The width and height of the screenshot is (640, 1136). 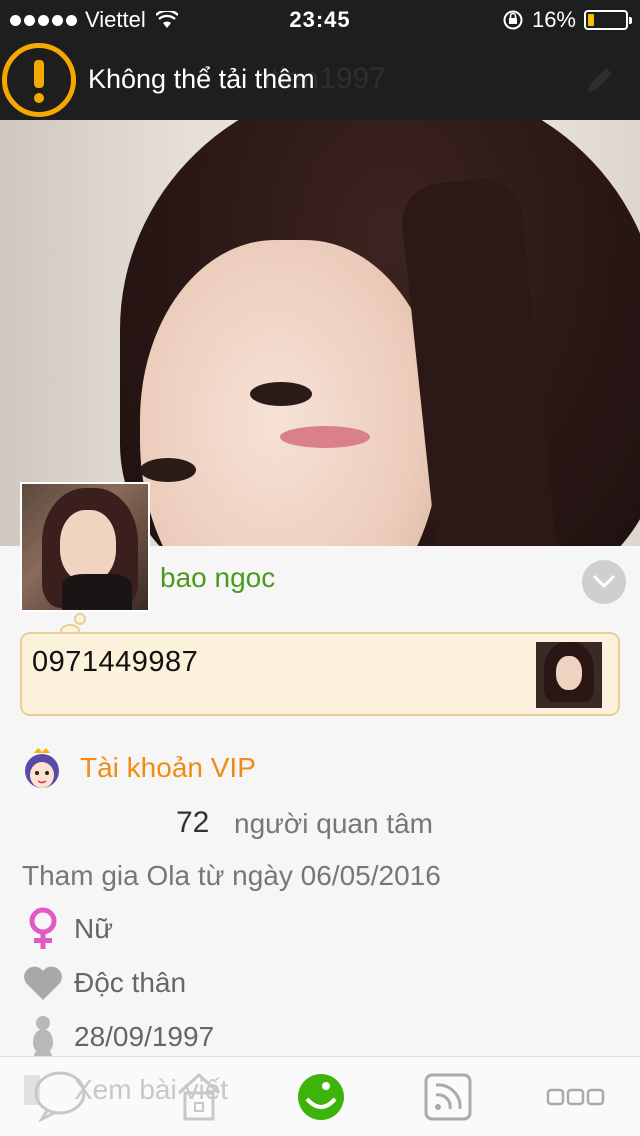 I want to click on chevron-down-icon, so click(x=604, y=581).